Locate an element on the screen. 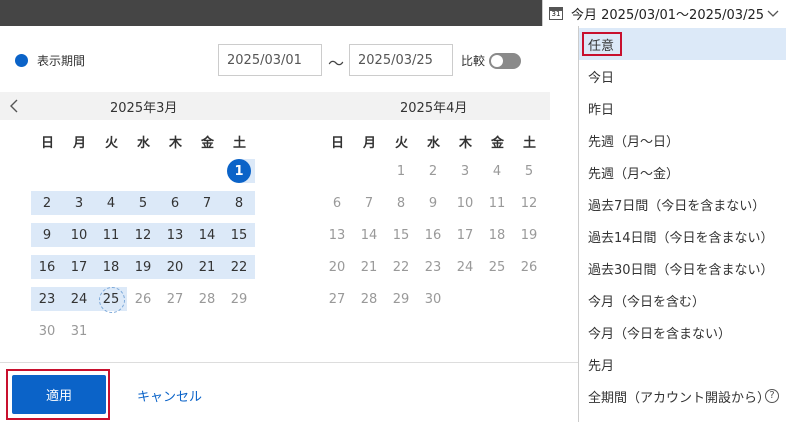 This screenshot has width=786, height=422. date-range-dropdown: 31 今月 2025/03/01〜2025/03/25 is located at coordinates (664, 13).